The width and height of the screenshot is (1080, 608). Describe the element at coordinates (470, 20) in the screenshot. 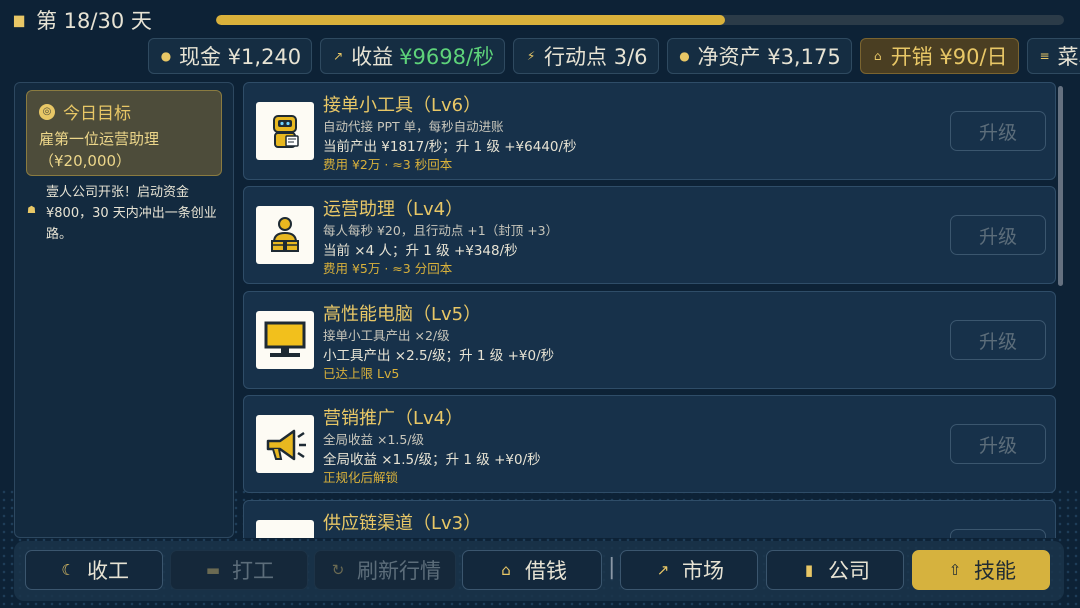

I see `day-progress-fill` at that location.